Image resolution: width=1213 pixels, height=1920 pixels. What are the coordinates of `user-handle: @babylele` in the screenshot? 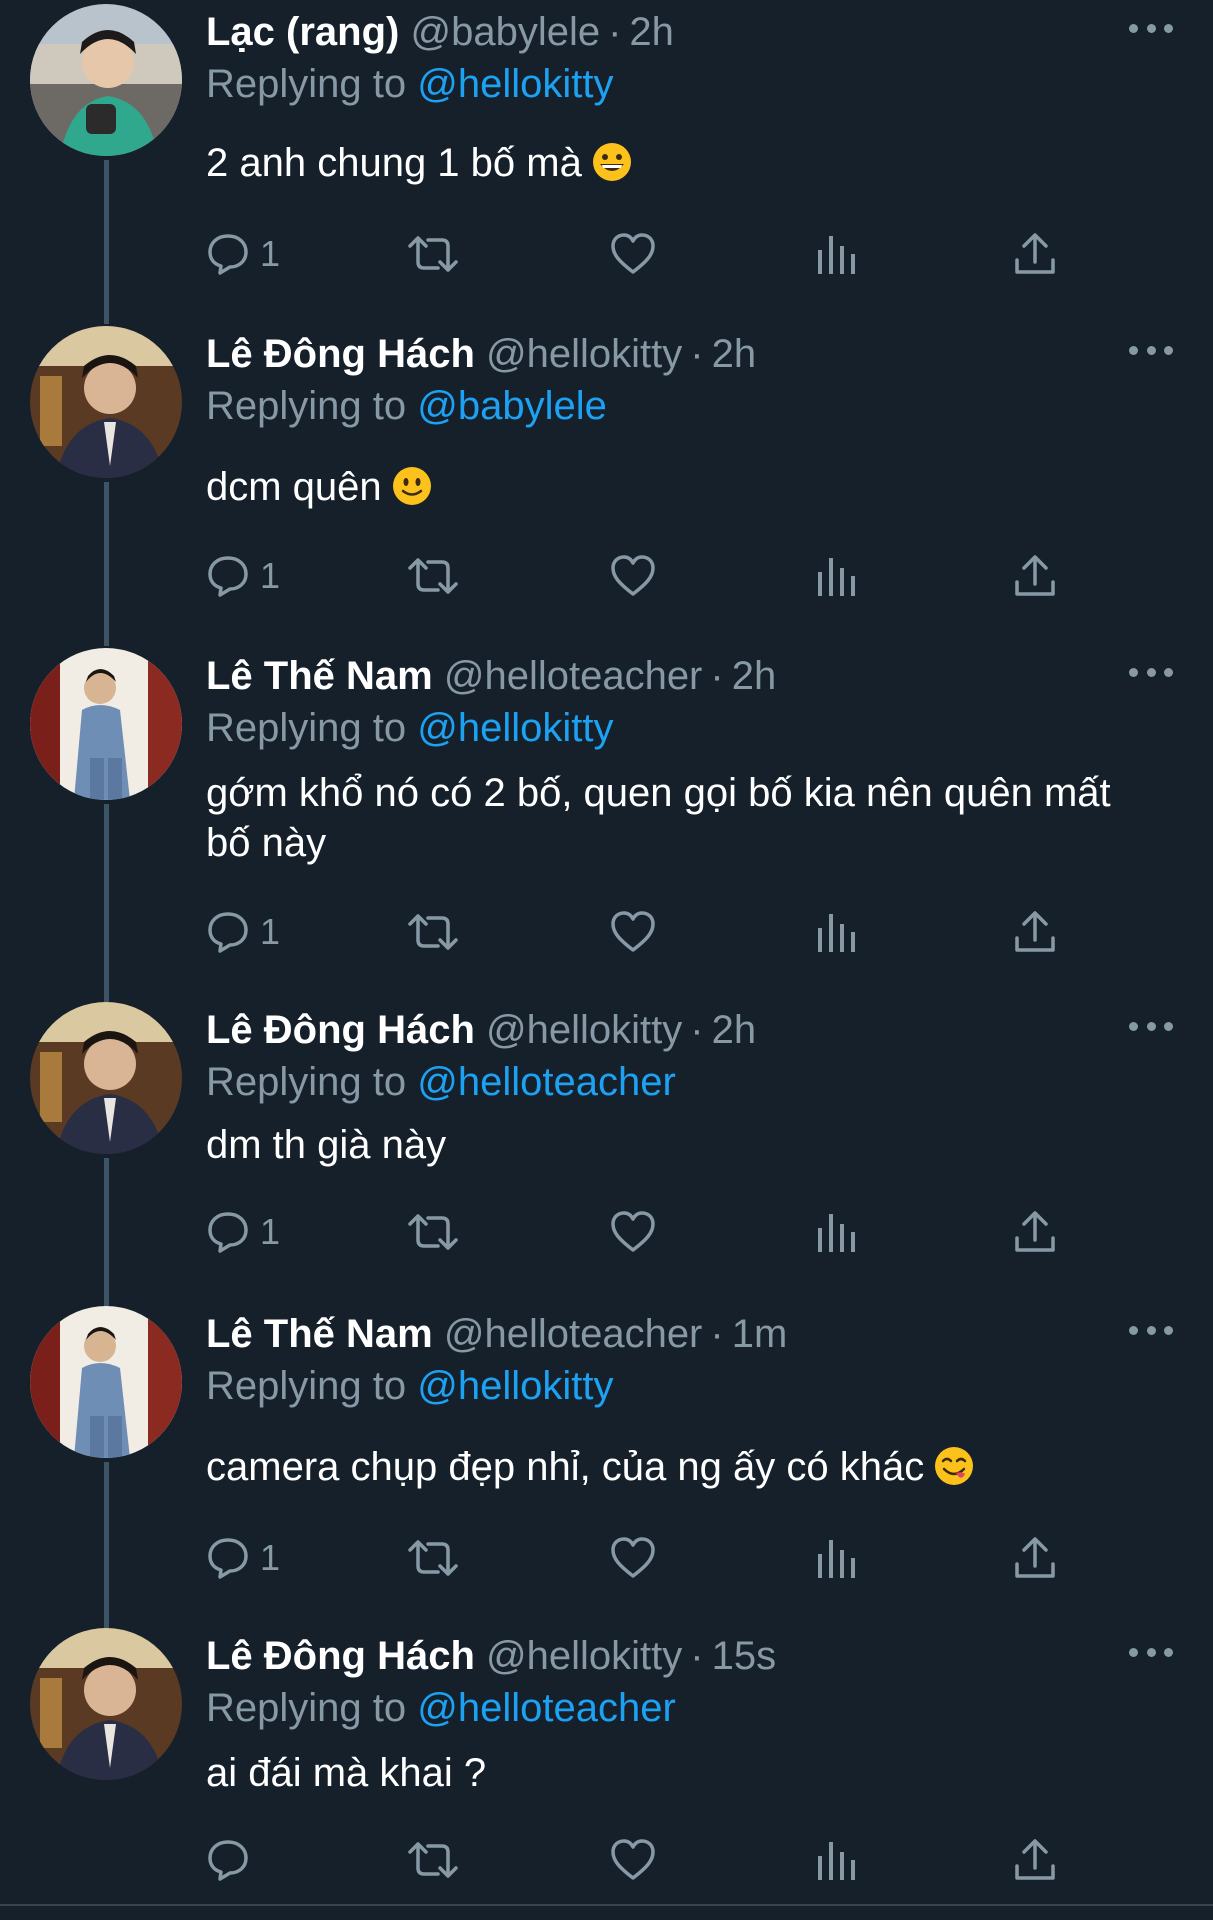 It's located at (505, 32).